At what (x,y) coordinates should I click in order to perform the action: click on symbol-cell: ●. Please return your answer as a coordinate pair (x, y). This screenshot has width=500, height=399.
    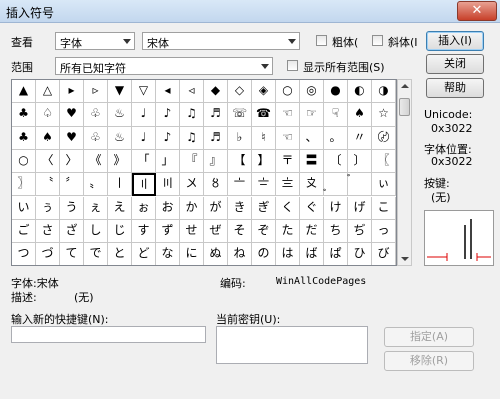
    Looking at the image, I should click on (336, 92).